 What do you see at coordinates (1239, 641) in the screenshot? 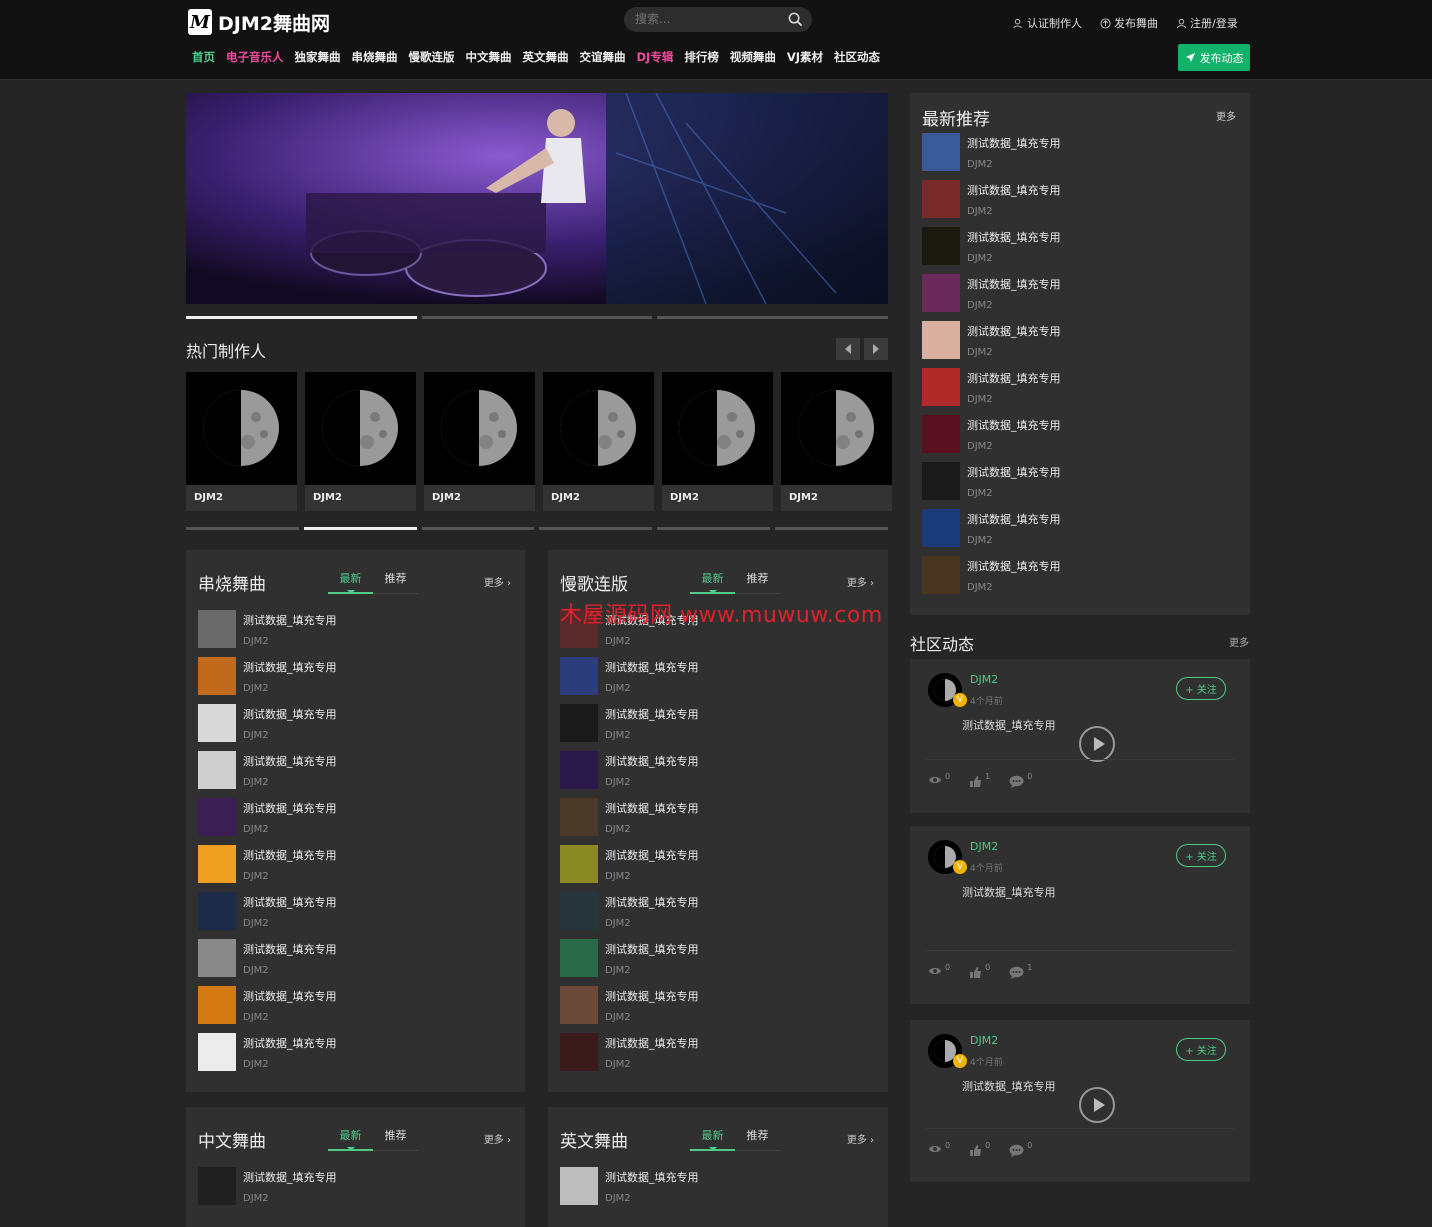
I see `community-more-link: 更多` at bounding box center [1239, 641].